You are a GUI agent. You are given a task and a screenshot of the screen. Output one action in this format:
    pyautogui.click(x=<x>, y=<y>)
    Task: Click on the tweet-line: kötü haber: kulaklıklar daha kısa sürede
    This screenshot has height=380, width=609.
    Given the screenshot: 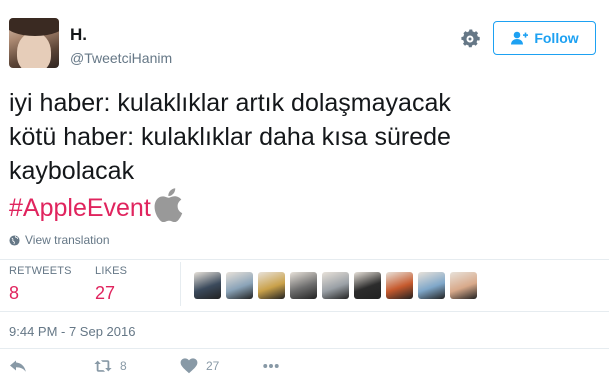 What is the action you would take?
    pyautogui.click(x=230, y=137)
    